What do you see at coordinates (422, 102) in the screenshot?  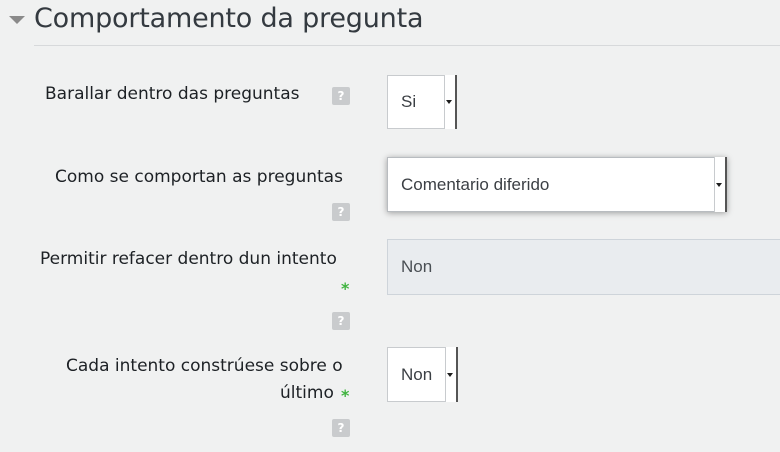 I see `shuffle-within-questions-select: Si` at bounding box center [422, 102].